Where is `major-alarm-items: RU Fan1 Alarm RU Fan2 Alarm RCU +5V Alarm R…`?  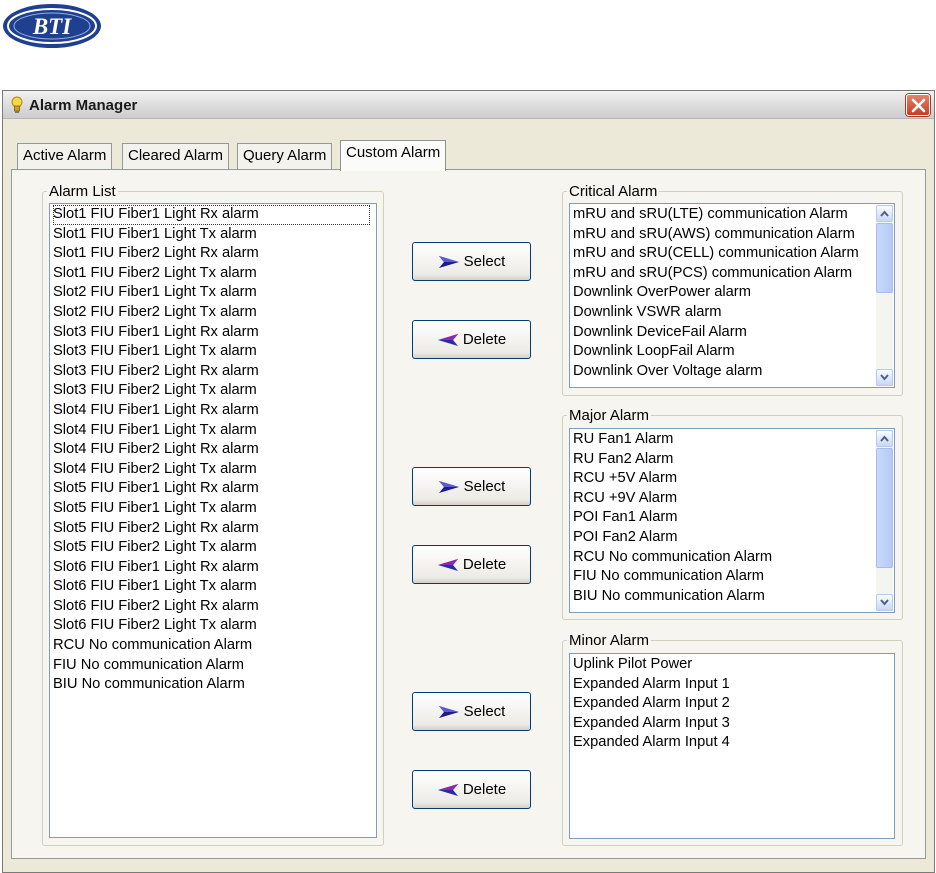 major-alarm-items: RU Fan1 Alarm RU Fan2 Alarm RCU +5V Alarm R… is located at coordinates (732, 517).